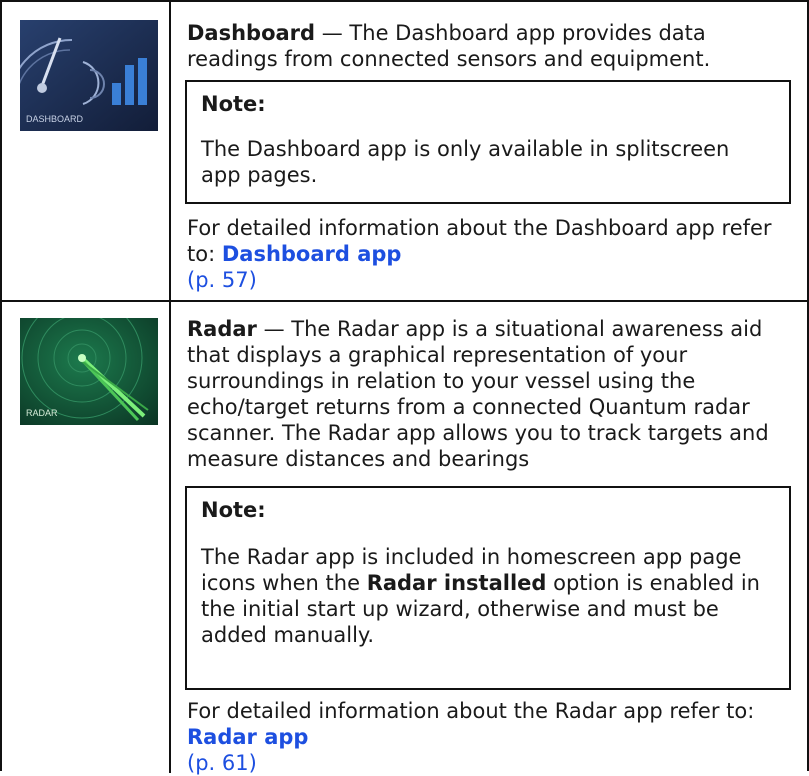 The image size is (809, 776). I want to click on radar-title: Radar, so click(222, 329).